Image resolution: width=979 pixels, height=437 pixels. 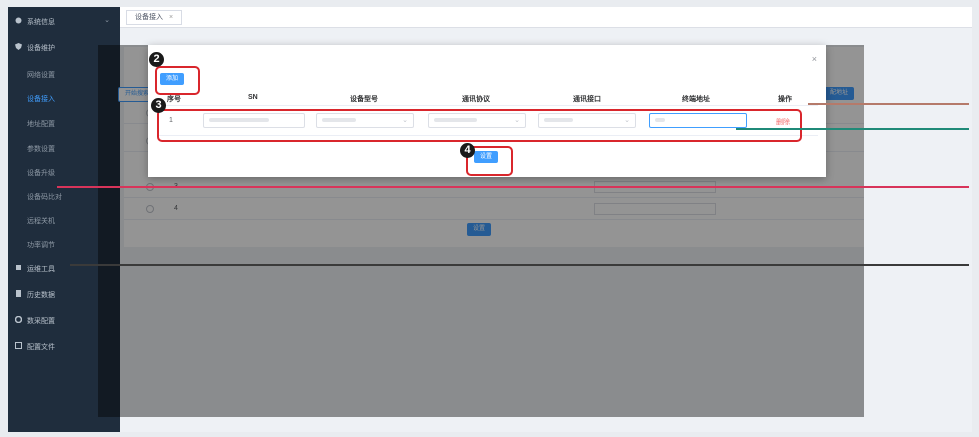 What do you see at coordinates (785, 99) in the screenshot?
I see `header-action: 操作` at bounding box center [785, 99].